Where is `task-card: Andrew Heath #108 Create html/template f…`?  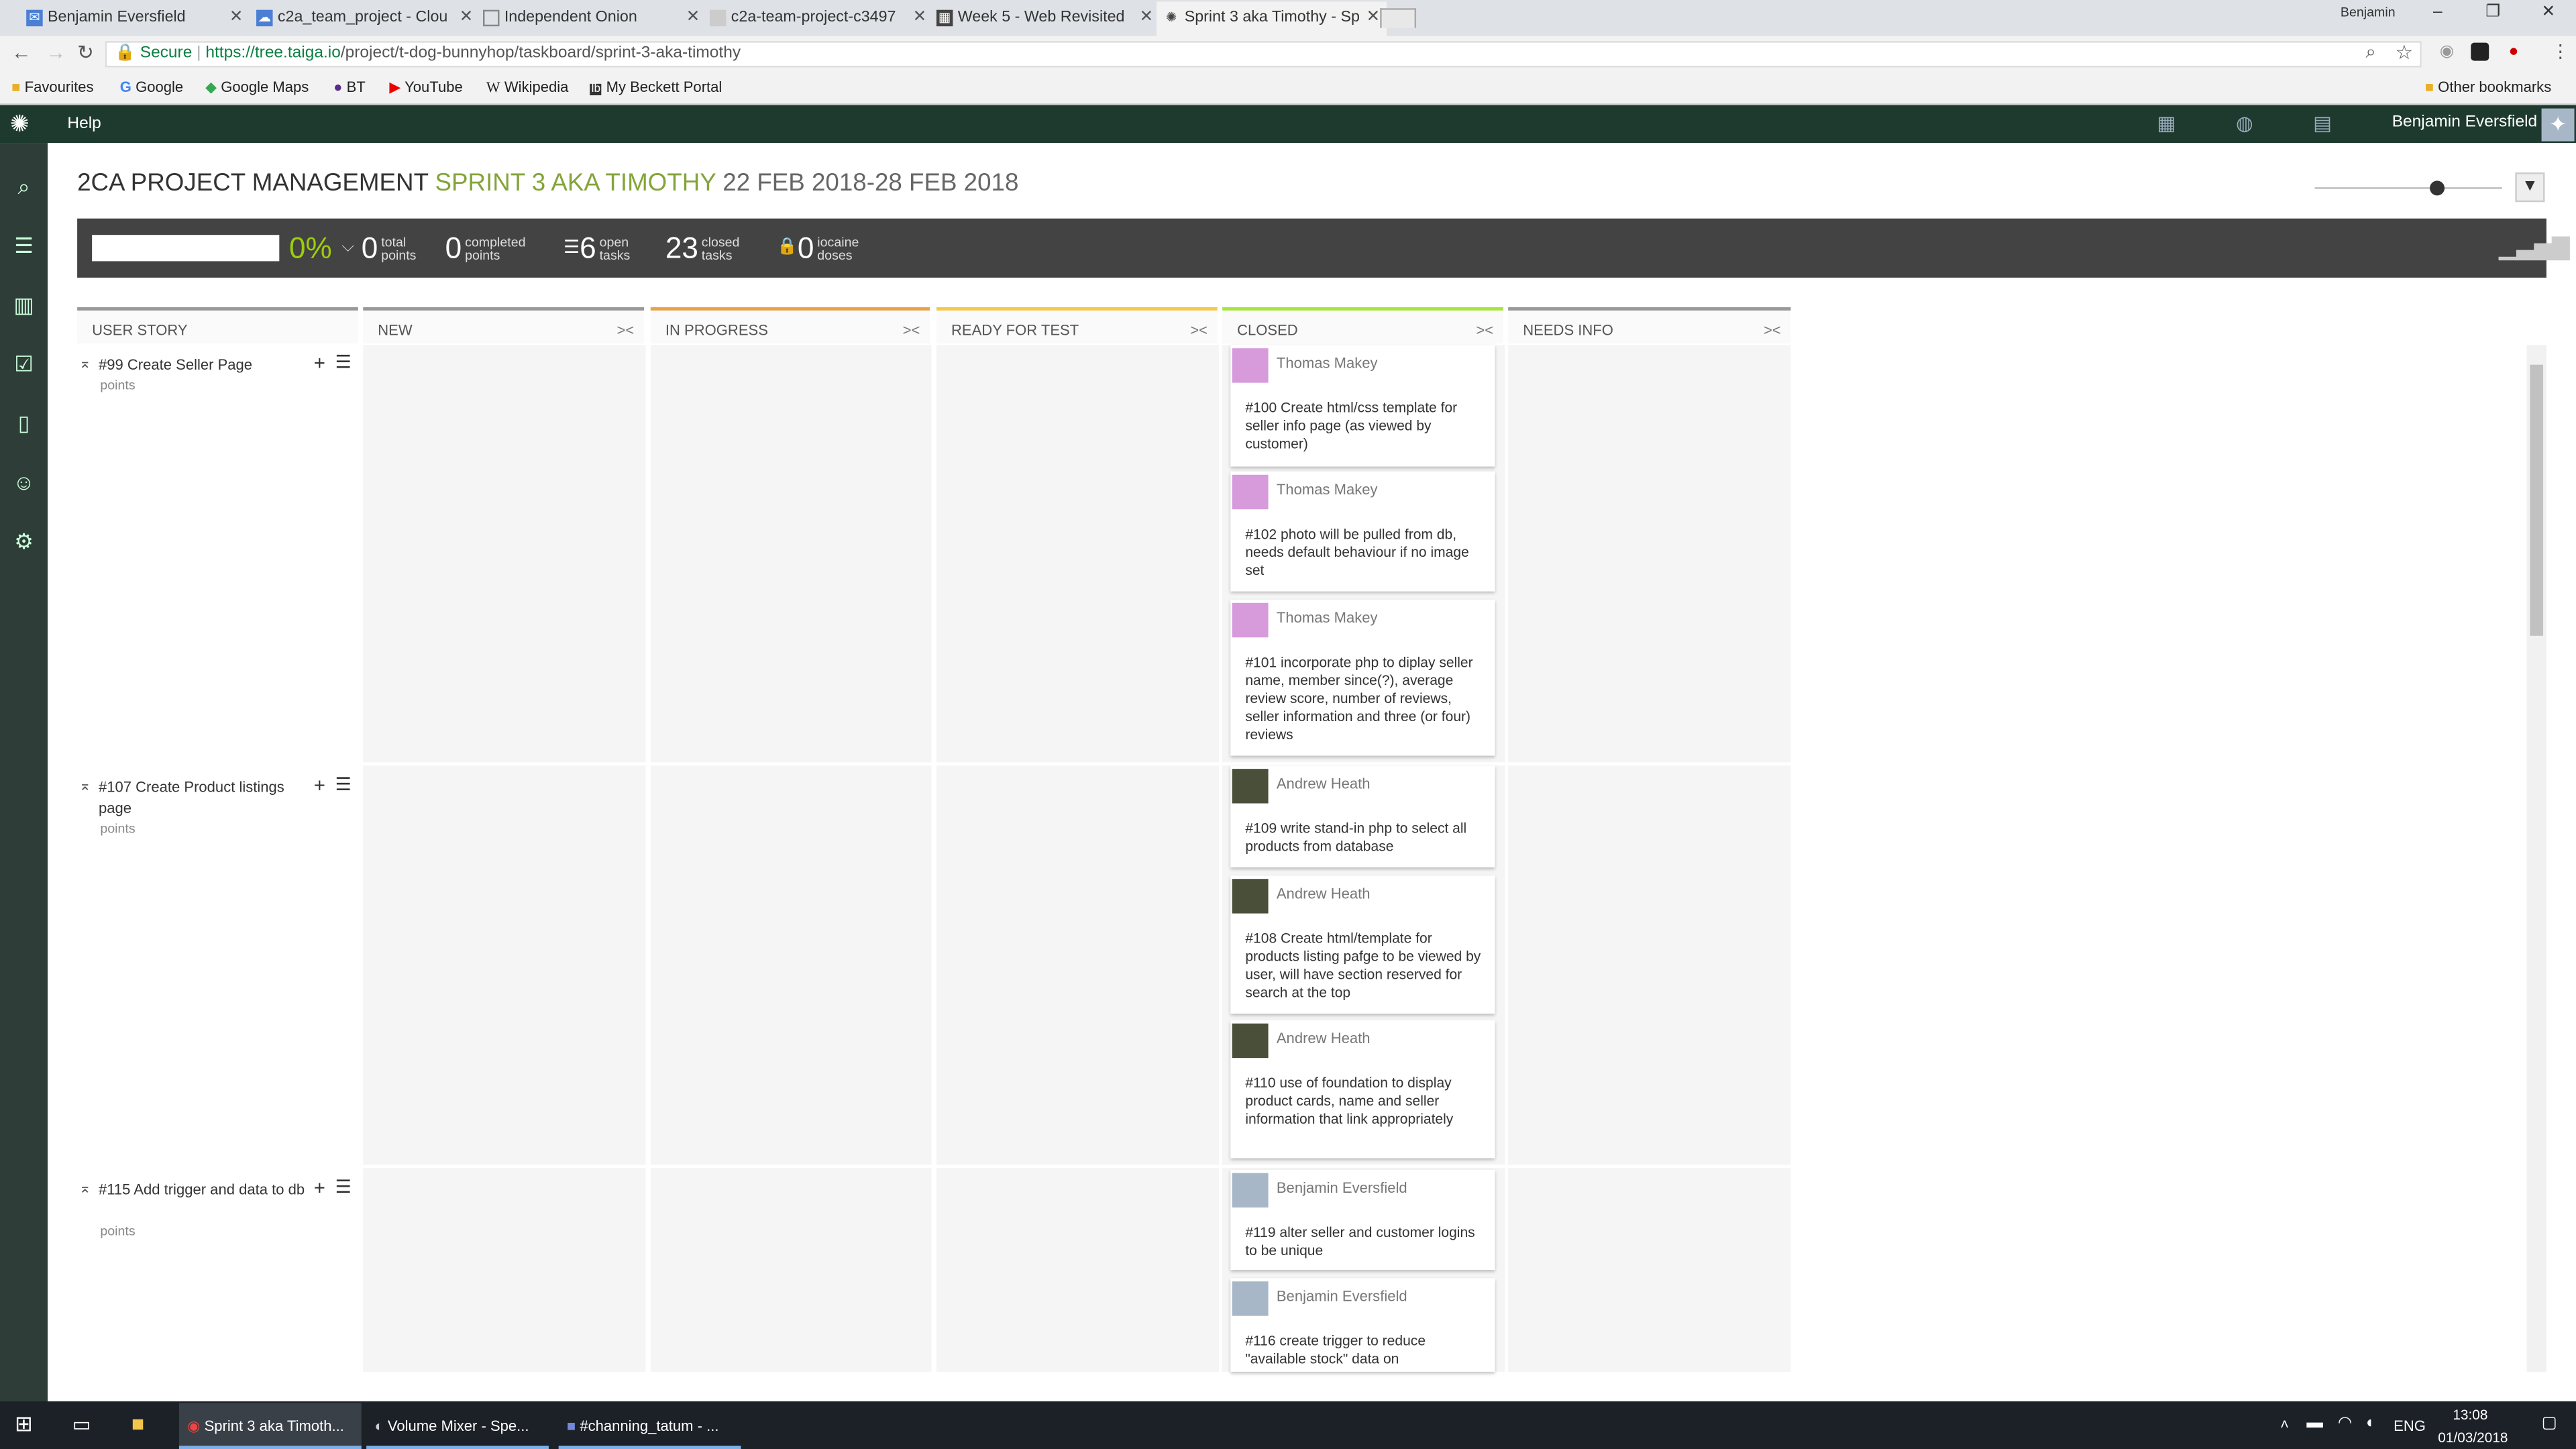 task-card: Andrew Heath #108 Create html/template f… is located at coordinates (1362, 944).